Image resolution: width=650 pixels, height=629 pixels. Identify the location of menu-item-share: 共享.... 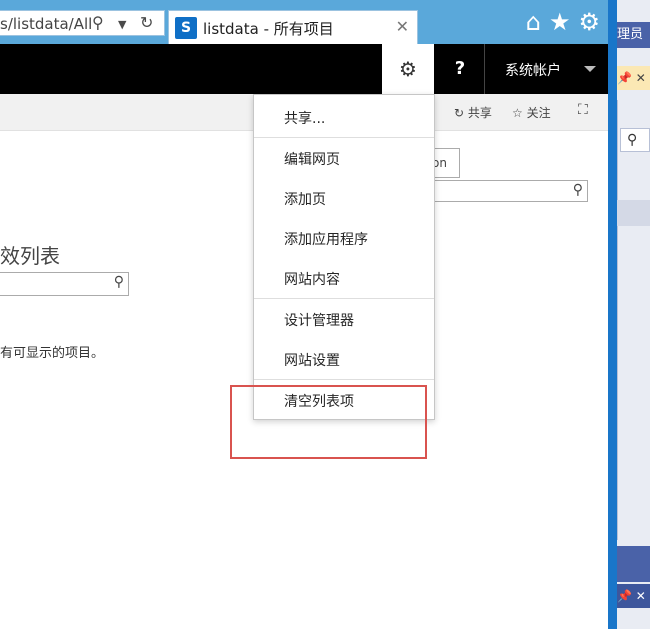
(304, 118).